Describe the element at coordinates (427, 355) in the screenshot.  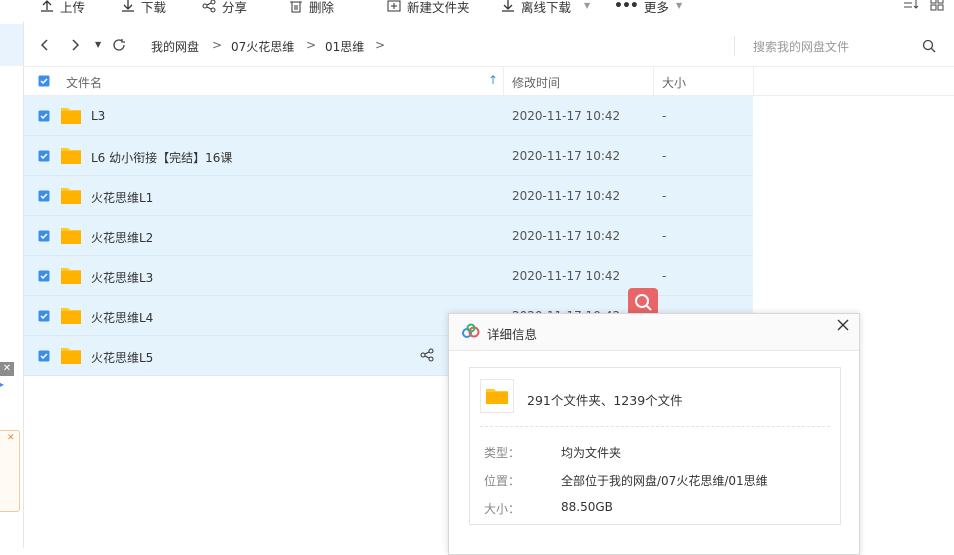
I see `row-share-icon` at that location.